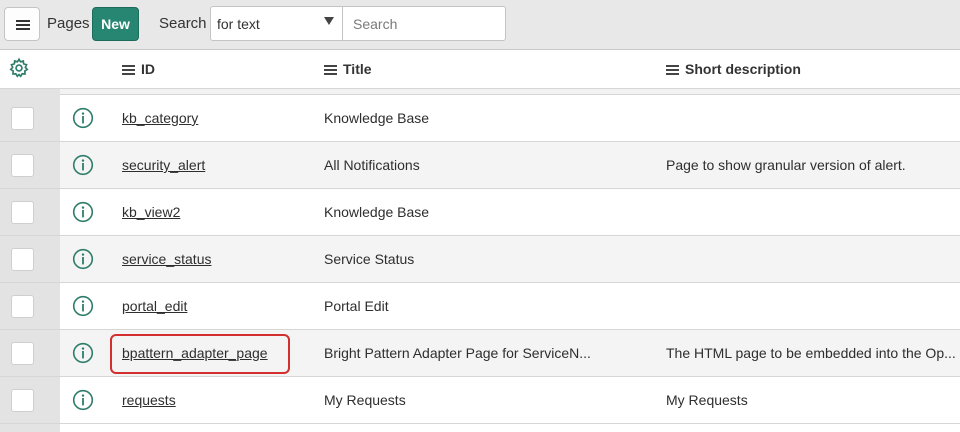 This screenshot has width=960, height=432. I want to click on column-header-title: Title, so click(348, 69).